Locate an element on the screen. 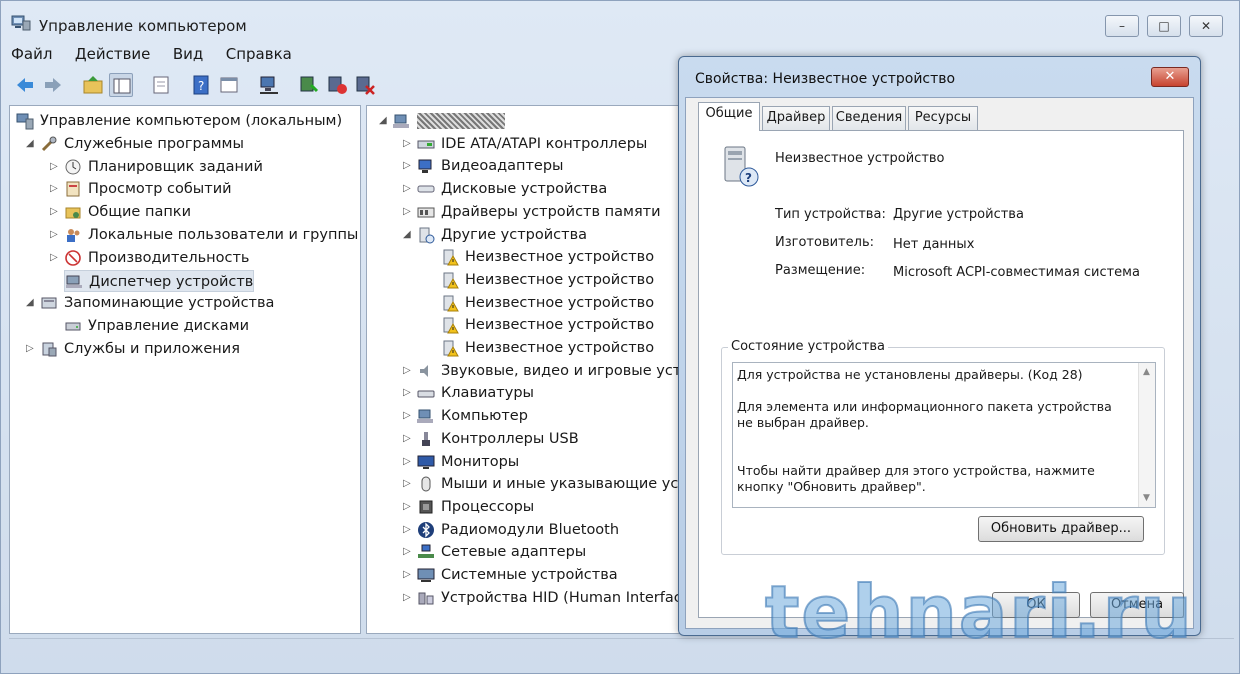  device_tree-item: Контроллеры USB is located at coordinates (498, 439).